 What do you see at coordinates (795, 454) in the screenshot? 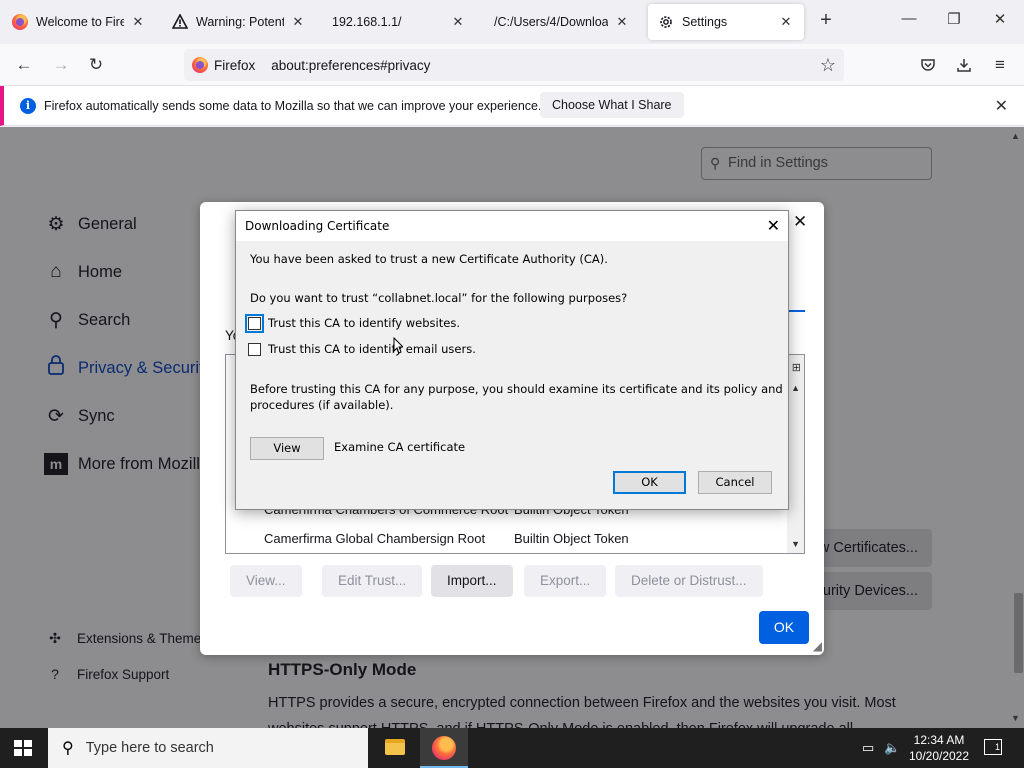
I see `tree-scrollbar: ⊞ ▲ ▼` at bounding box center [795, 454].